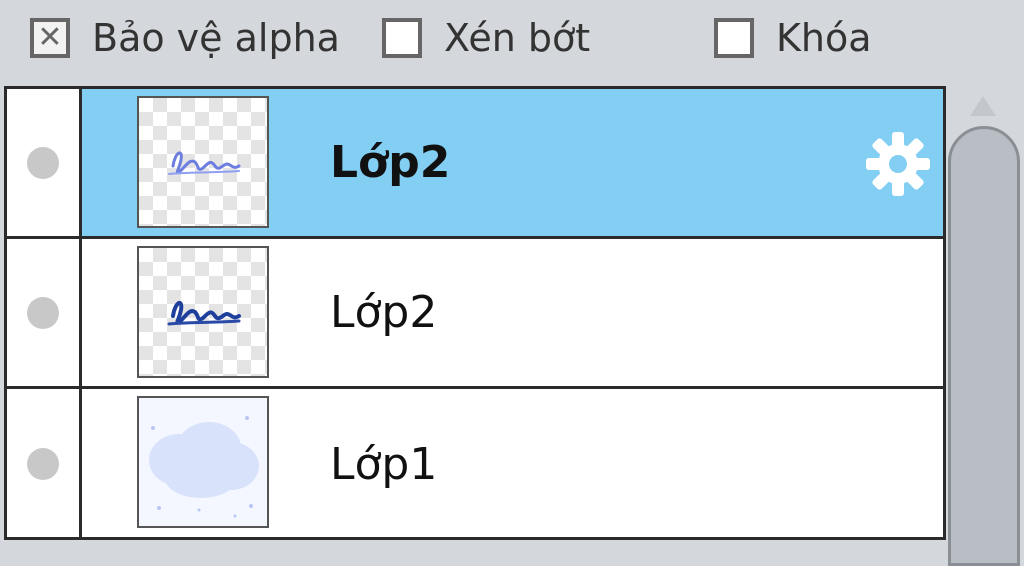  What do you see at coordinates (216, 38) in the screenshot?
I see `alpha-protect-label: Bảo vệ alpha` at bounding box center [216, 38].